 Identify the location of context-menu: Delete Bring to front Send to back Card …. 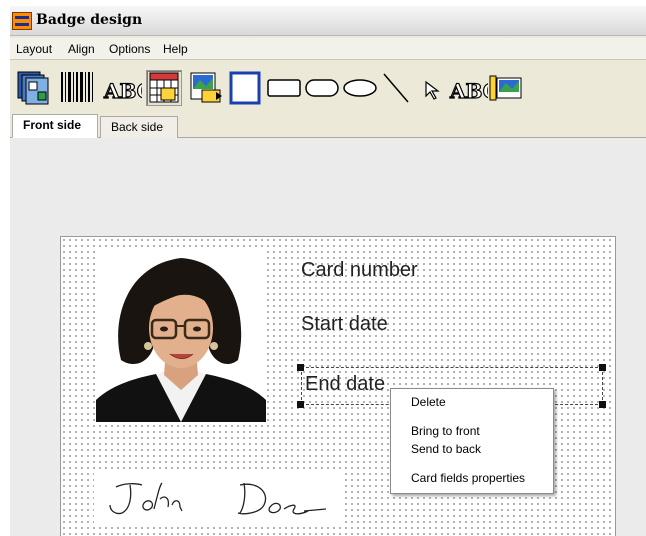
(472, 441).